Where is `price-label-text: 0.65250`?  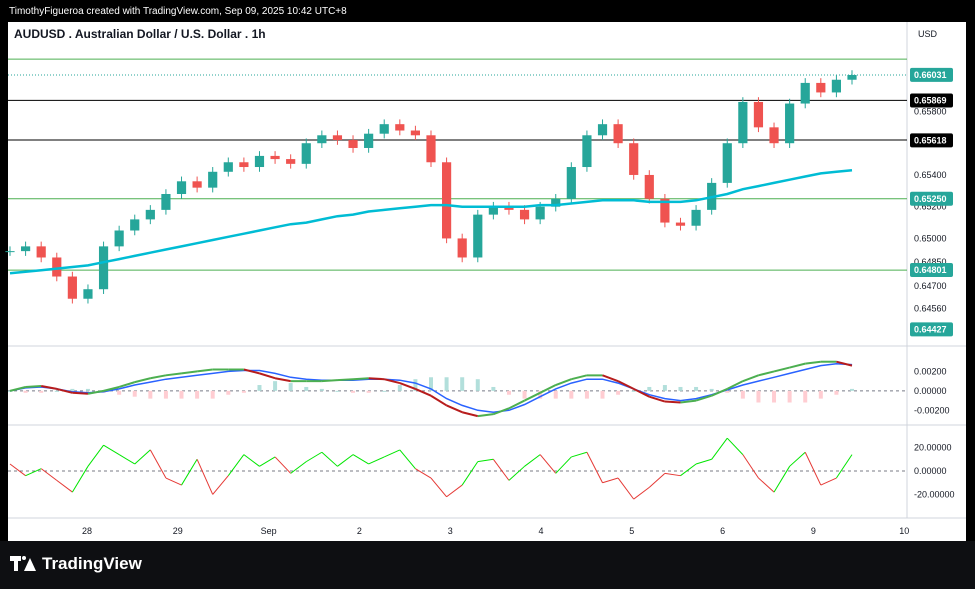 price-label-text: 0.65250 is located at coordinates (930, 199).